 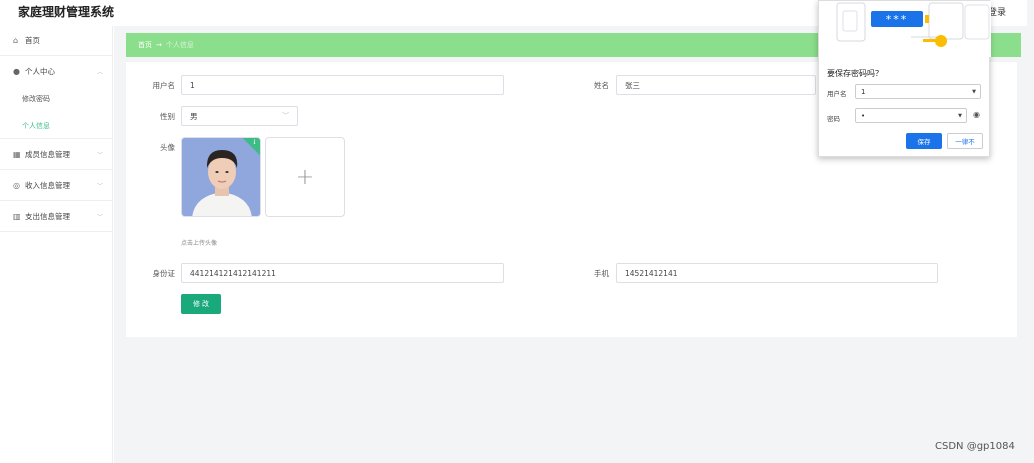 I want to click on phone-field: 14521412141, so click(x=777, y=273).